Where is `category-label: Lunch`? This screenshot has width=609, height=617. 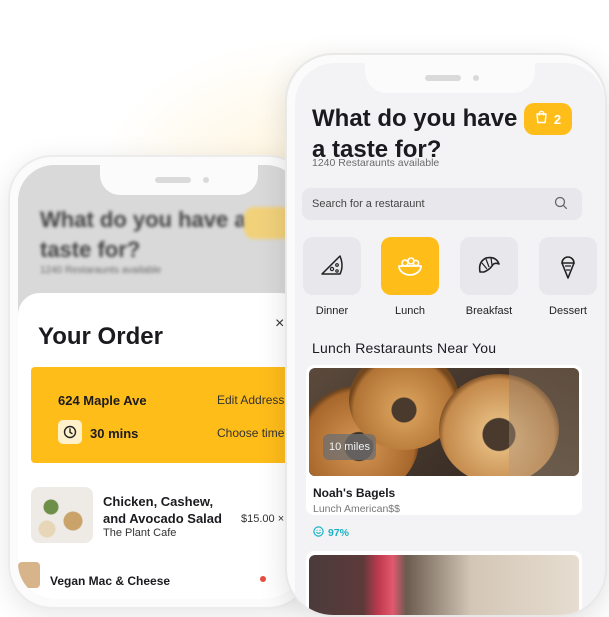
category-label: Lunch is located at coordinates (410, 311).